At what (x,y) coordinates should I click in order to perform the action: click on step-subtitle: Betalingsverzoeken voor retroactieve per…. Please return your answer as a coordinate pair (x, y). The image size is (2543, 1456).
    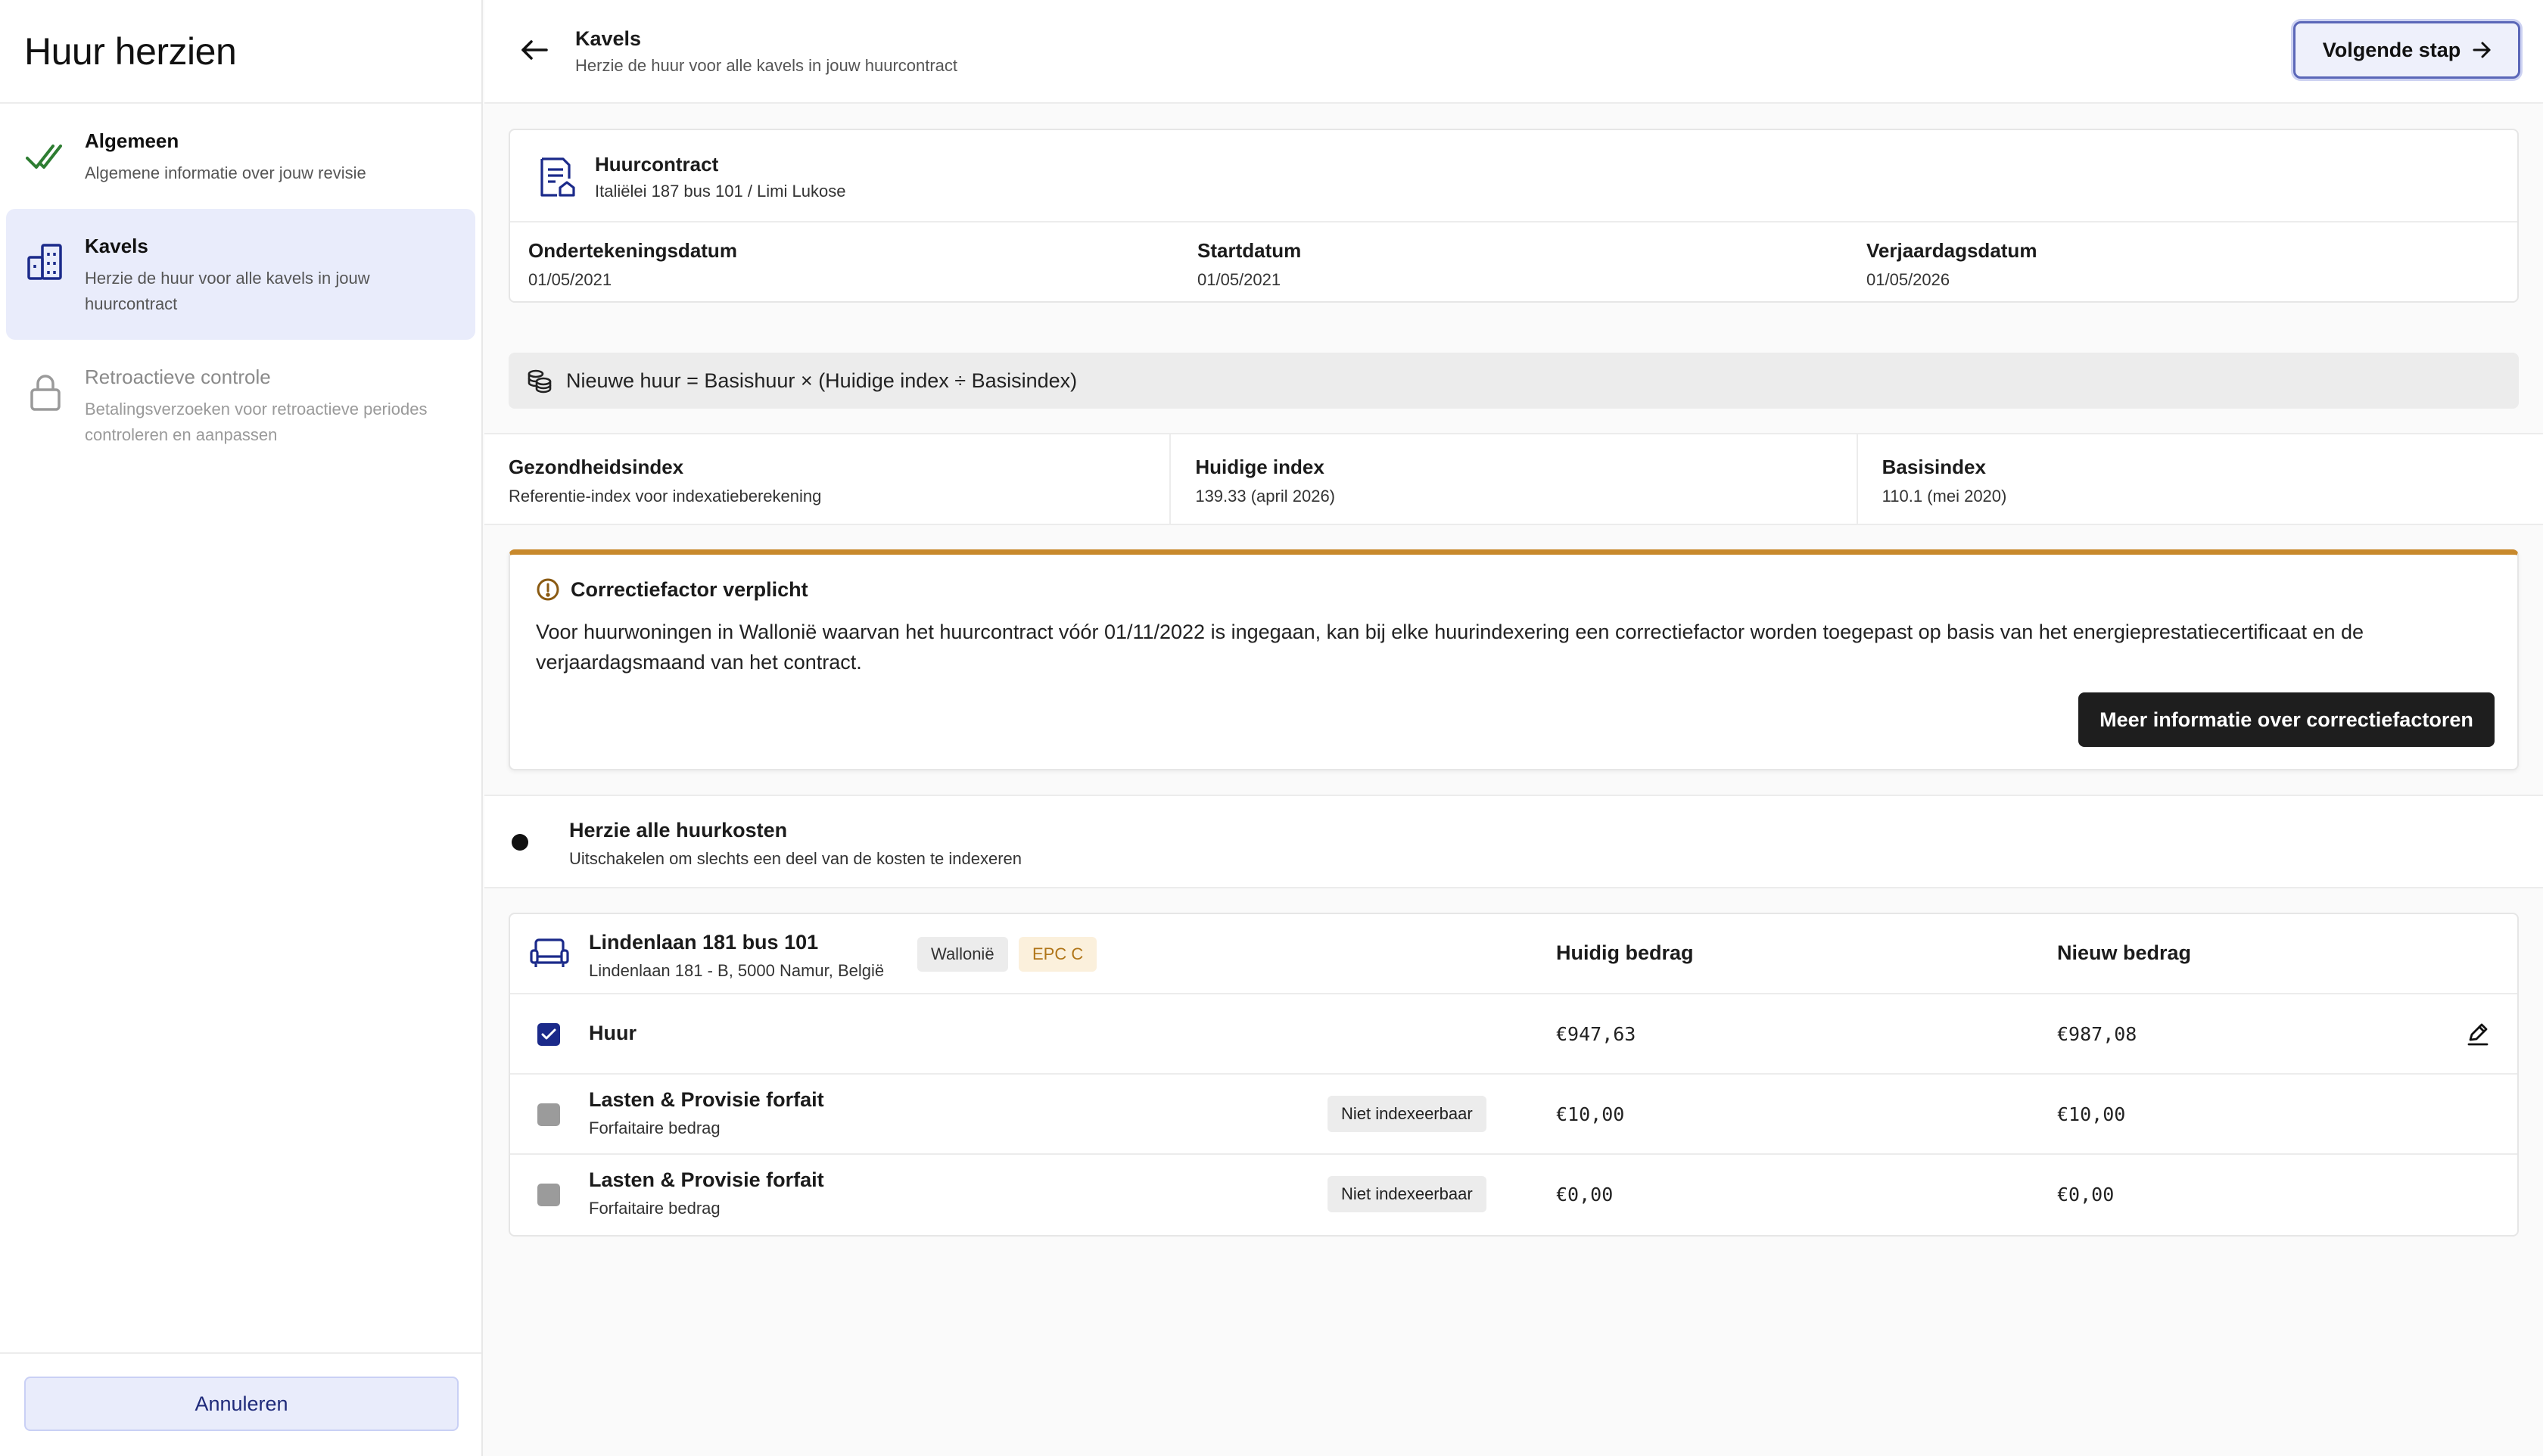
    Looking at the image, I should click on (256, 422).